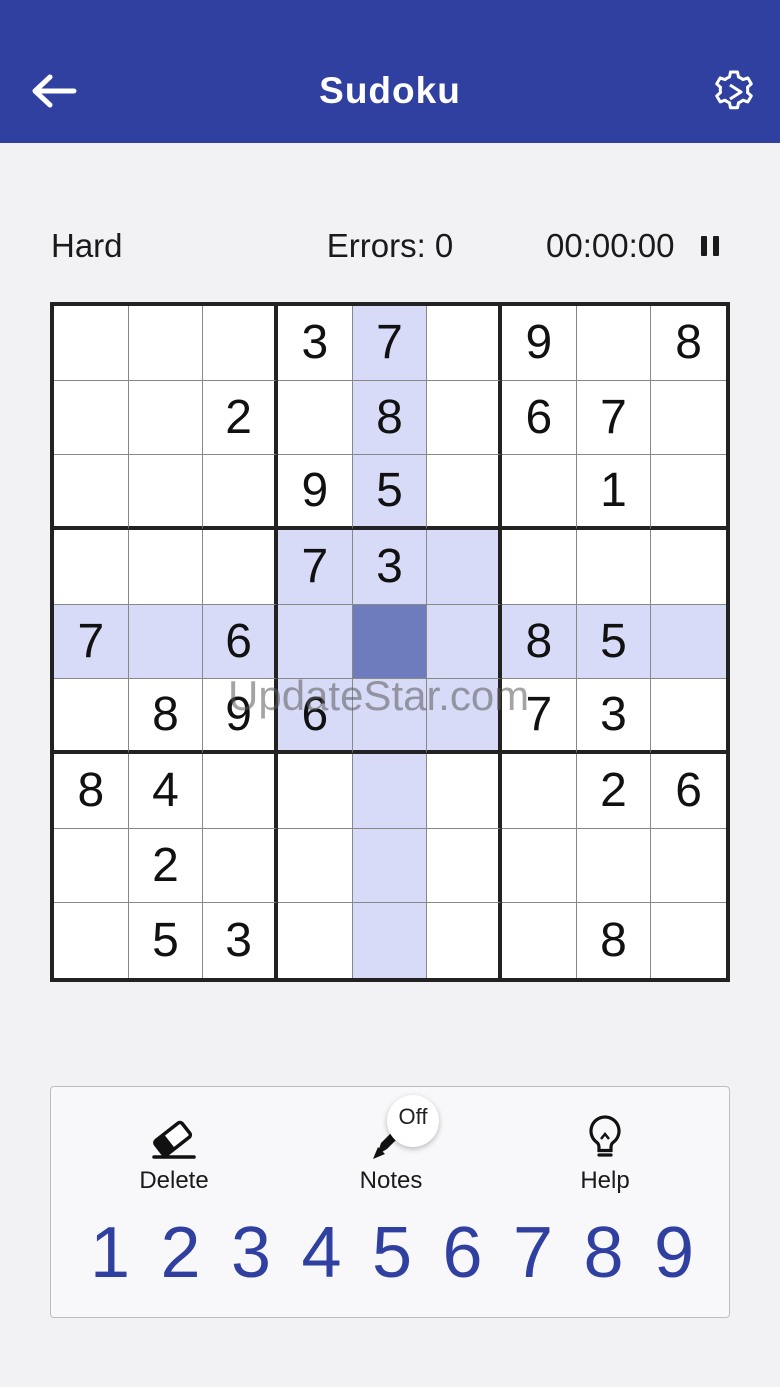  I want to click on cell-r3-c7, so click(539, 492).